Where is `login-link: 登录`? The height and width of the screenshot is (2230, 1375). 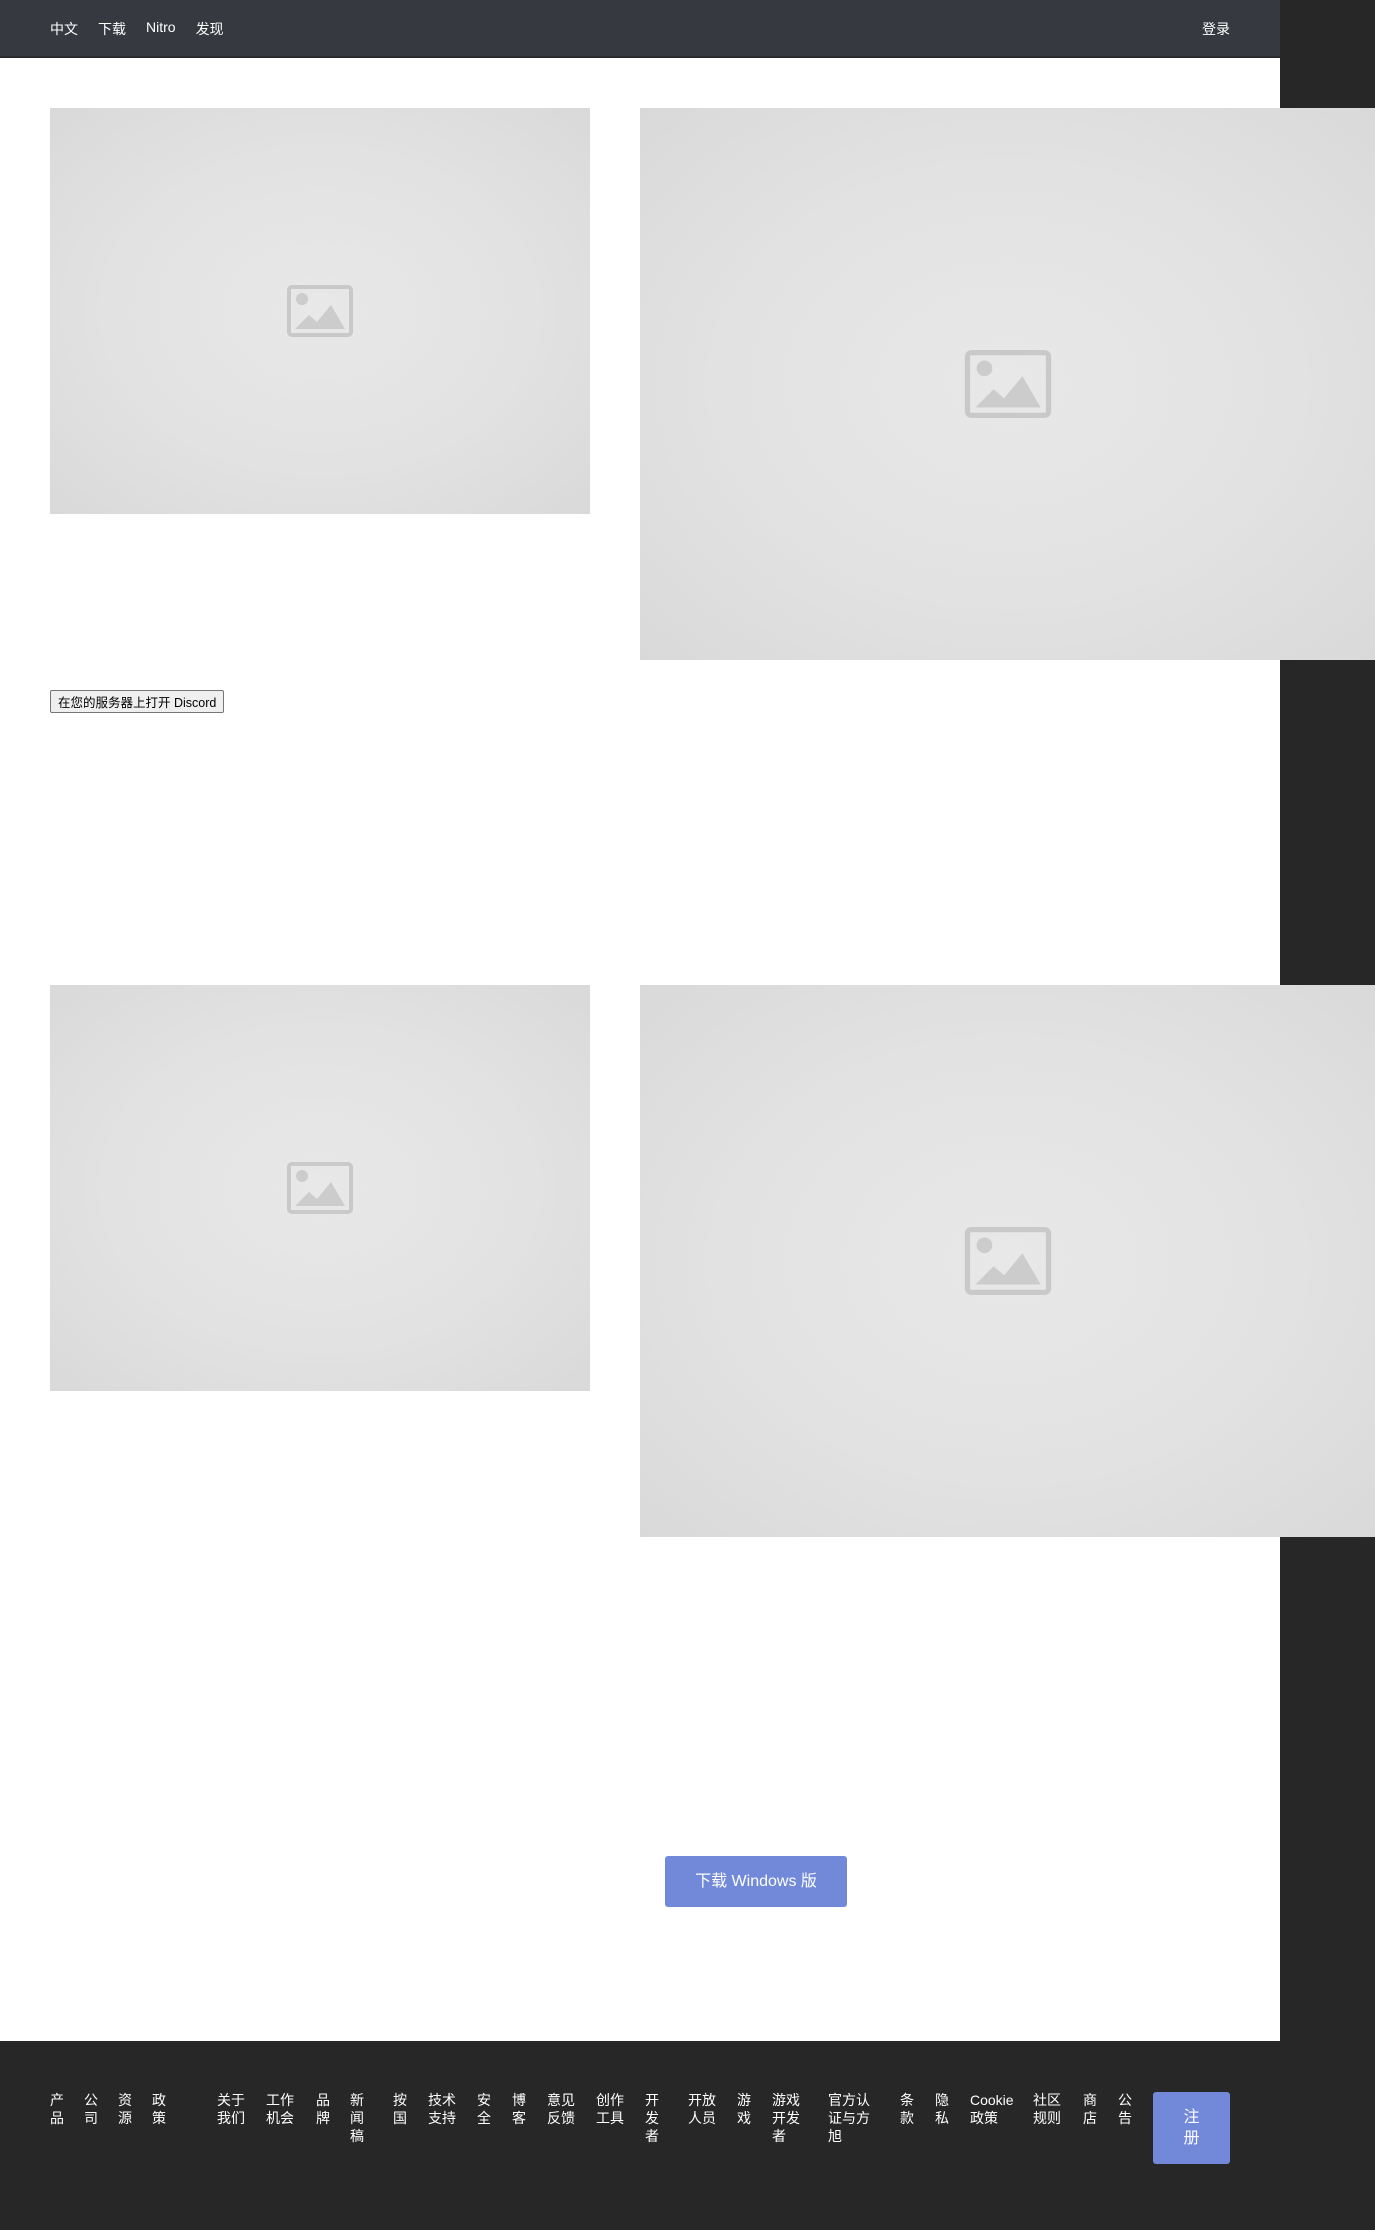 login-link: 登录 is located at coordinates (1216, 29).